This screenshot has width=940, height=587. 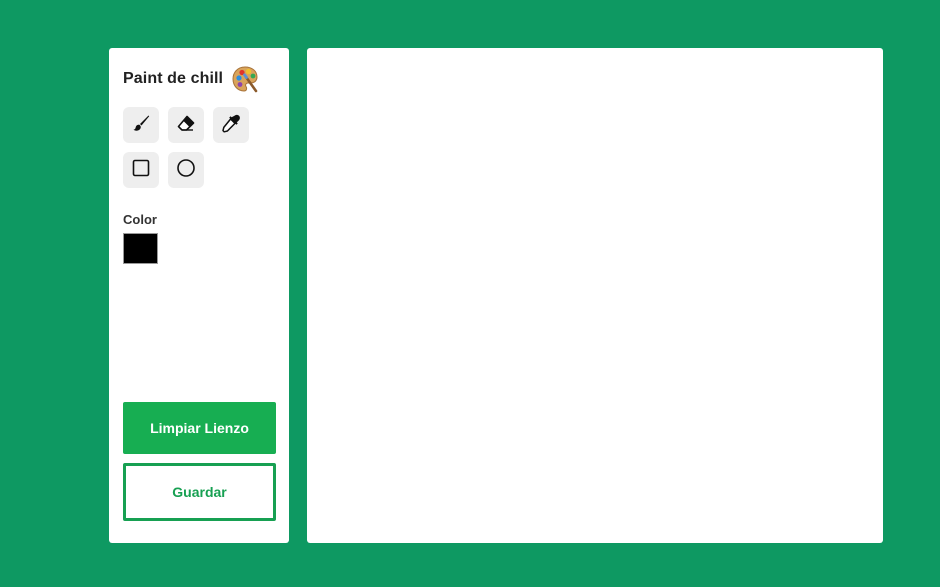 I want to click on clear-canvas-button: Limpiar Lienzo, so click(x=199, y=428).